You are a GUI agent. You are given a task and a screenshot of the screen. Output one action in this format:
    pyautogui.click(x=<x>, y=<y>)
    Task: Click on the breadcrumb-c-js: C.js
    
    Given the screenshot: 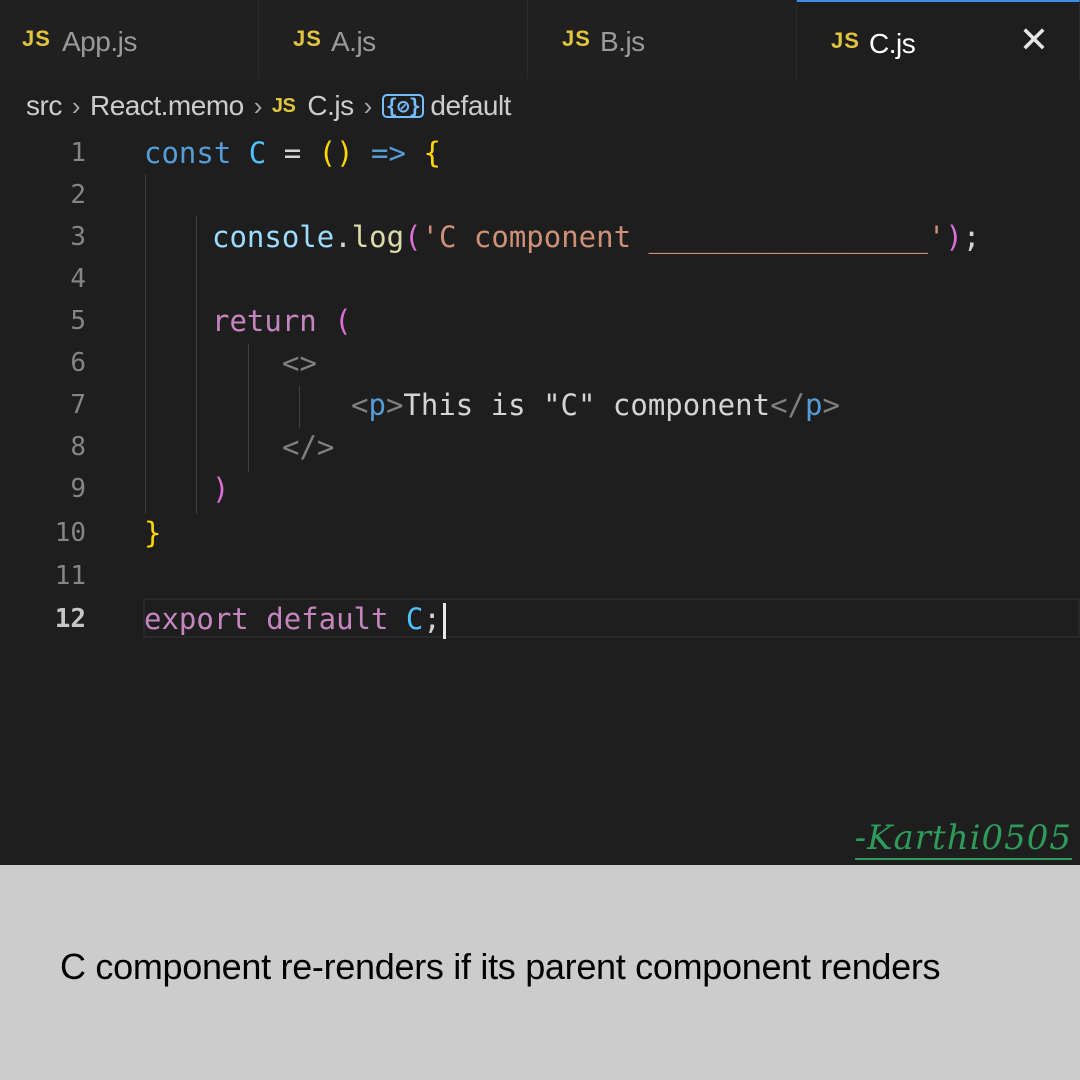 What is the action you would take?
    pyautogui.click(x=330, y=106)
    